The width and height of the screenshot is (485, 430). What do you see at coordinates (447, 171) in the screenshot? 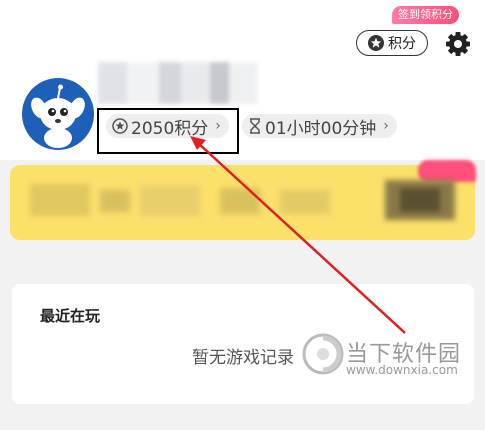
I see `vip-tag-redacted` at bounding box center [447, 171].